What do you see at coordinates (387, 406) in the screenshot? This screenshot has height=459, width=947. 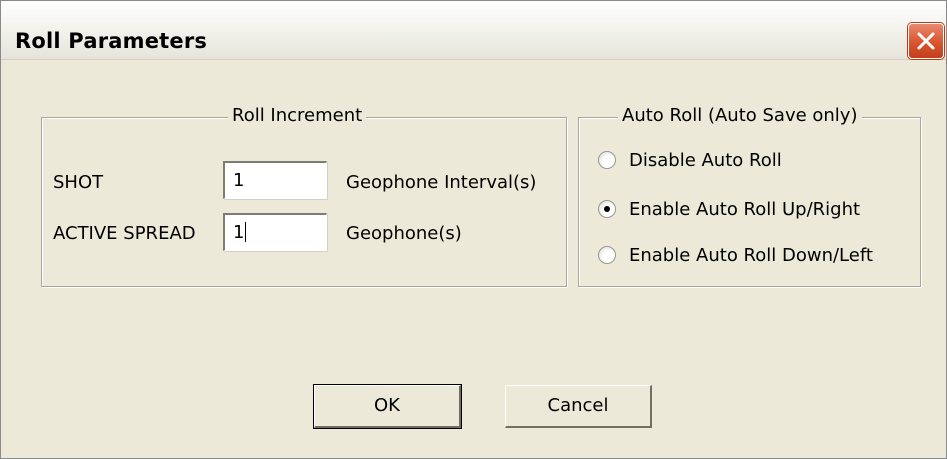 I see `ok-button: OK` at bounding box center [387, 406].